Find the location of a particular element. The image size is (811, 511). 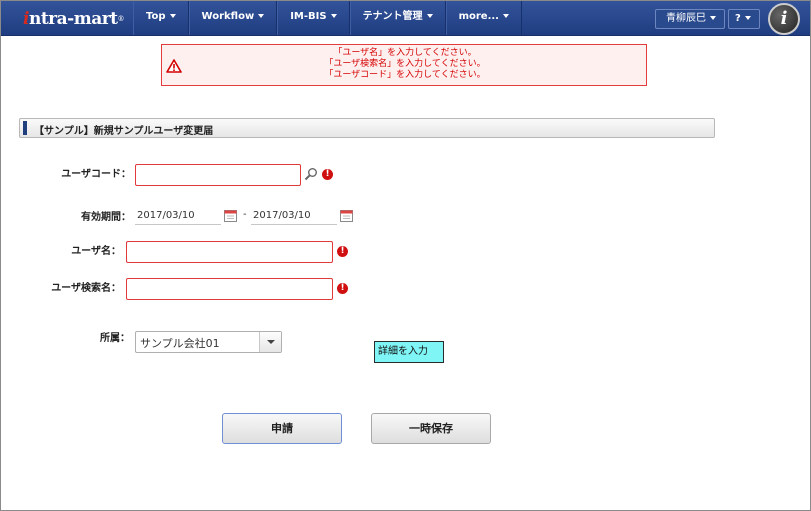

user-code-input is located at coordinates (218, 175).